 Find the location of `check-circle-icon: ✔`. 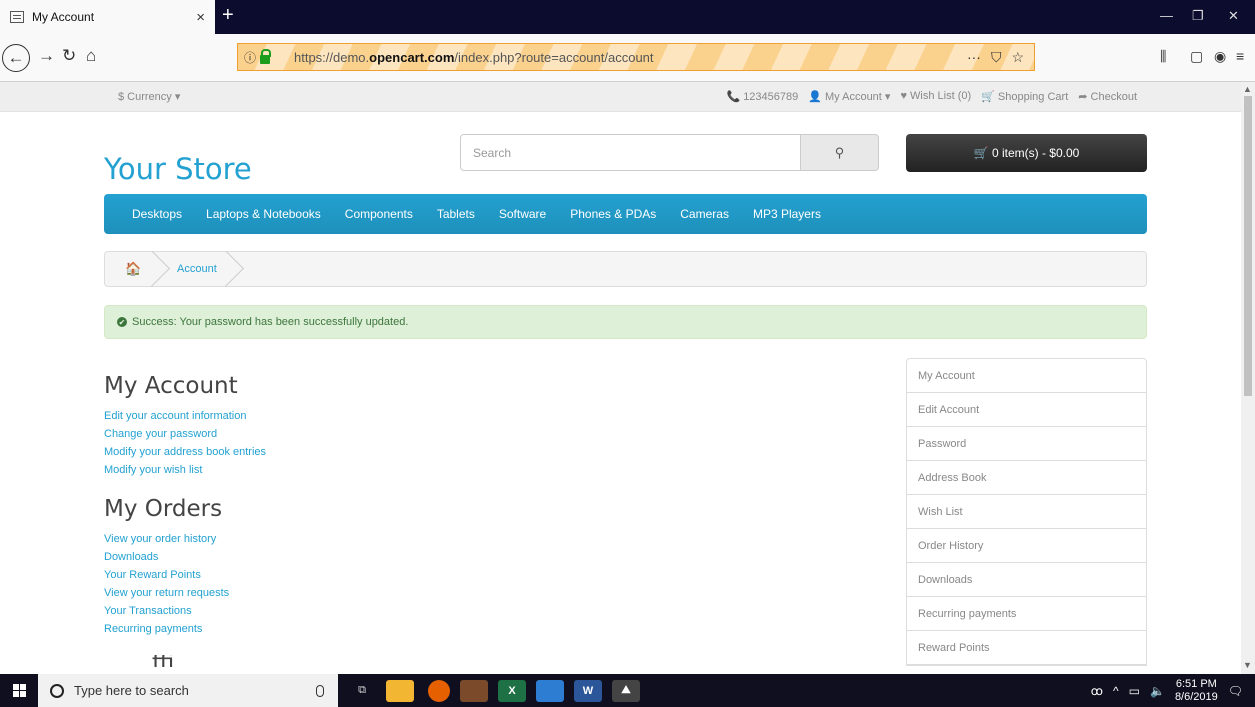

check-circle-icon: ✔ is located at coordinates (122, 322).